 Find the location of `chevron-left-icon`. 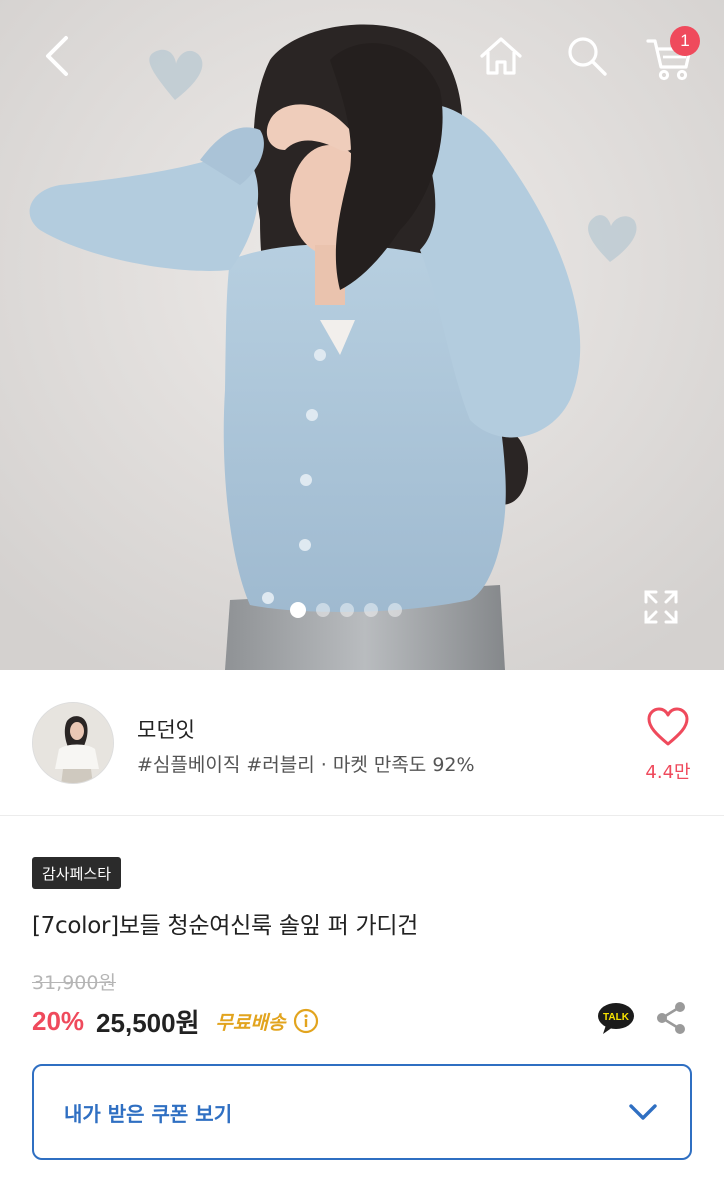

chevron-left-icon is located at coordinates (56, 58).